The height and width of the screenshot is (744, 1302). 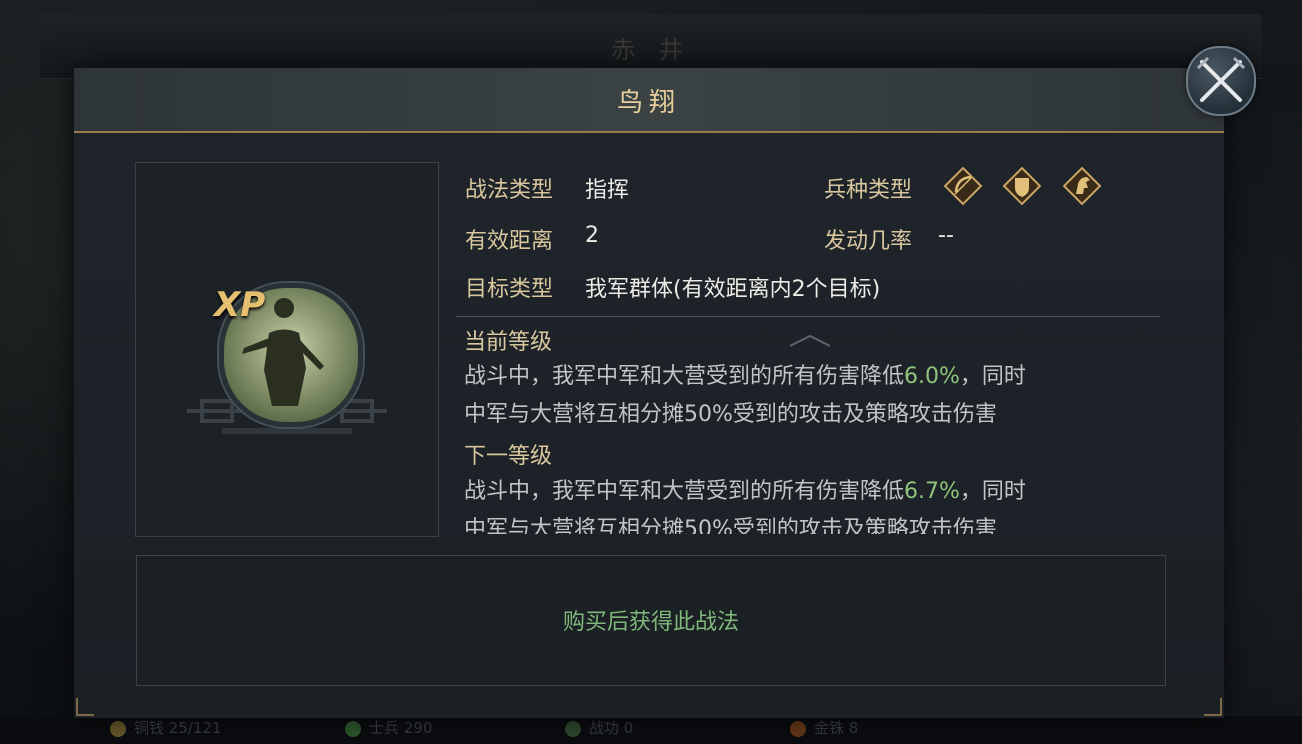 I want to click on skill-type-value: 指挥, so click(x=607, y=190).